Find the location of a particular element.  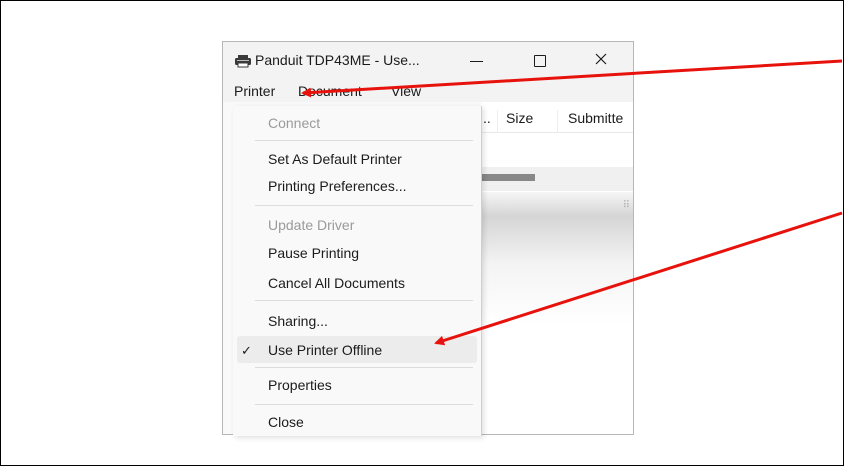

annotation-arrow-menu is located at coordinates (572, 78).